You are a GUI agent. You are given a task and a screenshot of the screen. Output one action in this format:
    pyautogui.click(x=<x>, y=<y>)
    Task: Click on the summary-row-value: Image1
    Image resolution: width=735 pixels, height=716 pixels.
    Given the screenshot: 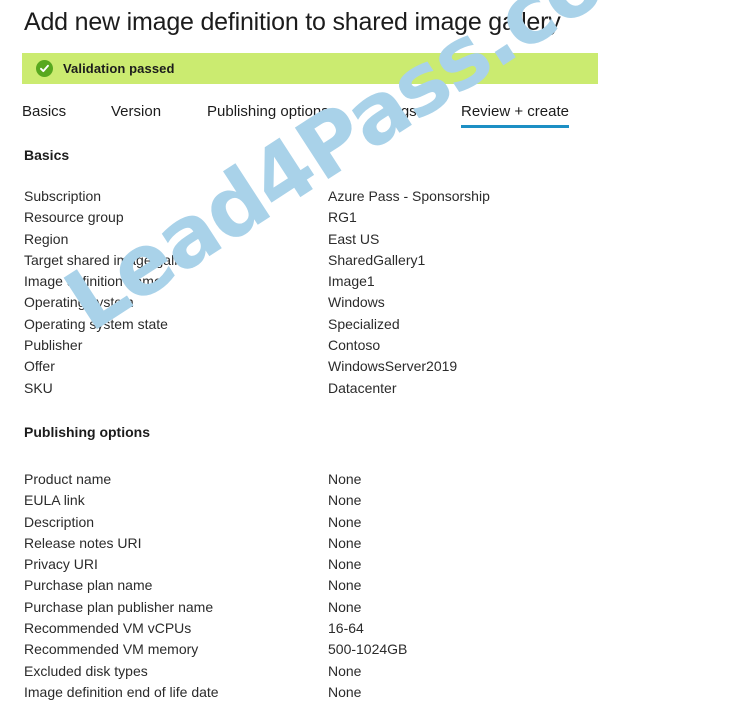 What is the action you would take?
    pyautogui.click(x=351, y=281)
    